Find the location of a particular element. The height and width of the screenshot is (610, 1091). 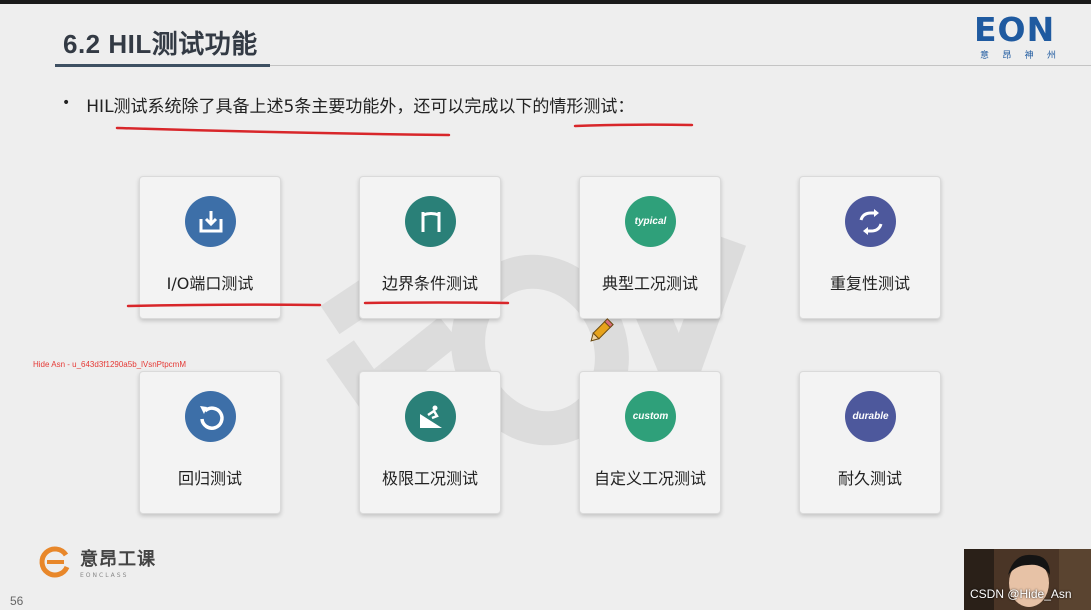

card-label: 边界条件测试 is located at coordinates (429, 283).